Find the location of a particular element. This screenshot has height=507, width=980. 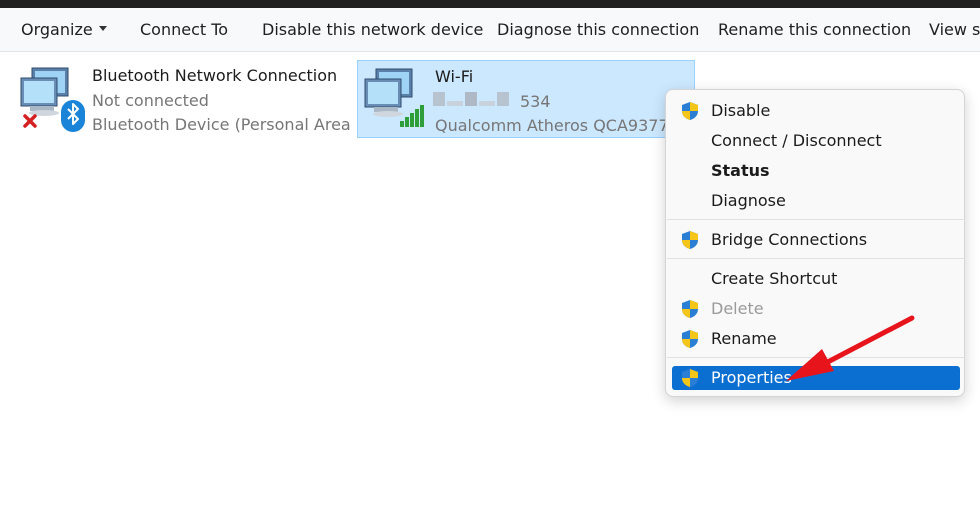

menu-item-status: Status is located at coordinates (816, 171).